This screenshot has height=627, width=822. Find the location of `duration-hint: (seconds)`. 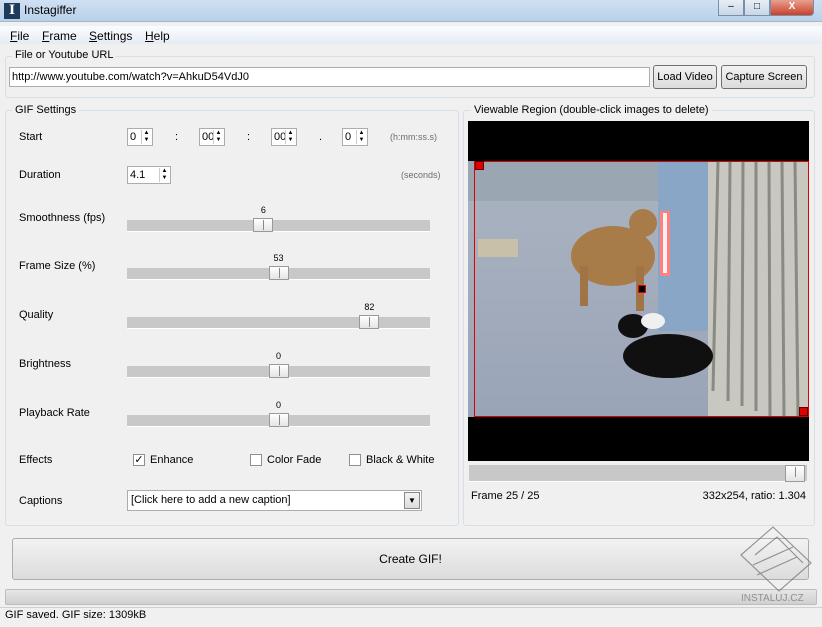

duration-hint: (seconds) is located at coordinates (421, 175).